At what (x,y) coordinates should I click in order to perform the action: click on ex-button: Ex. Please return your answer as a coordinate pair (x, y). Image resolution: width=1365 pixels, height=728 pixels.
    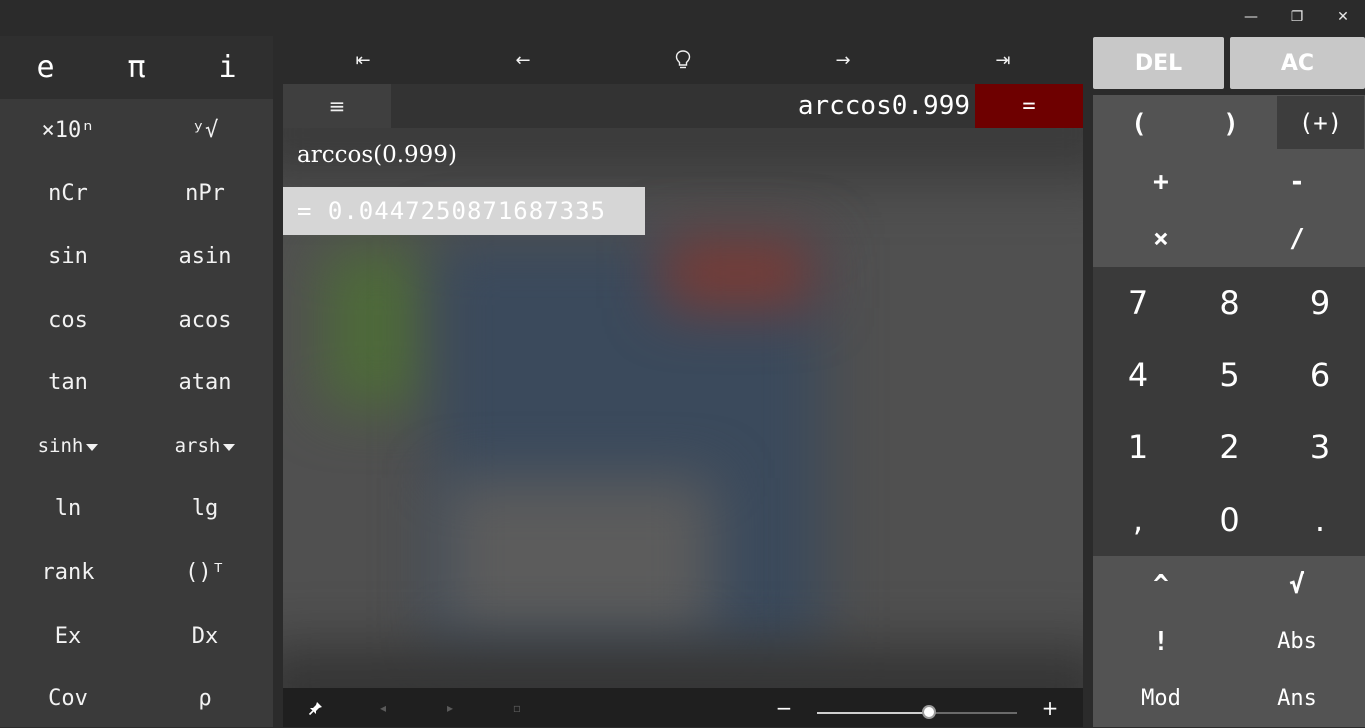
    Looking at the image, I should click on (68, 636).